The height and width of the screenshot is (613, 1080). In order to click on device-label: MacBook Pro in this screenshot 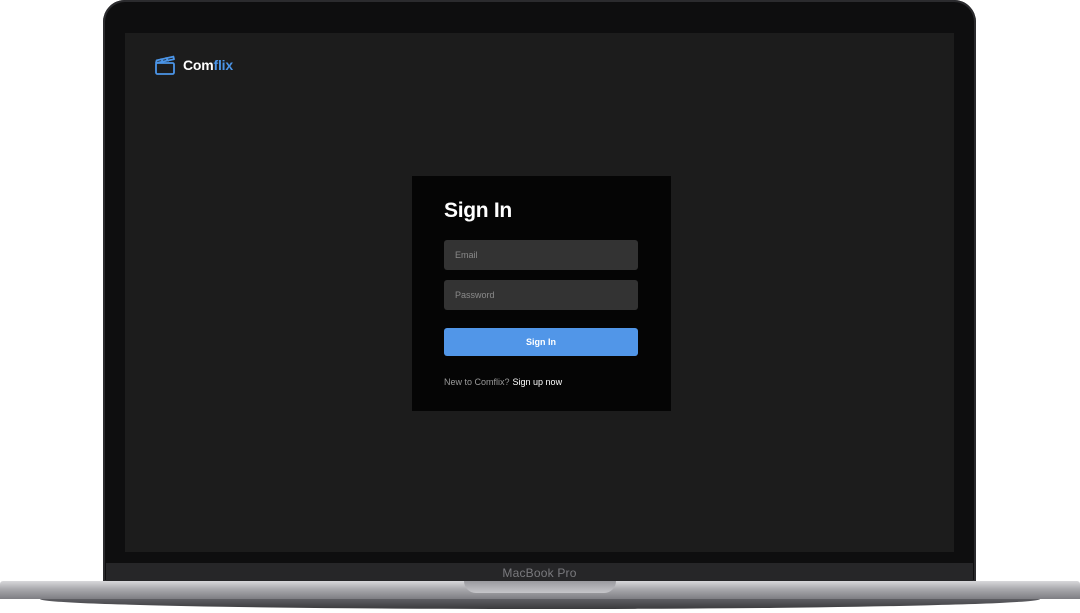, I will do `click(539, 572)`.